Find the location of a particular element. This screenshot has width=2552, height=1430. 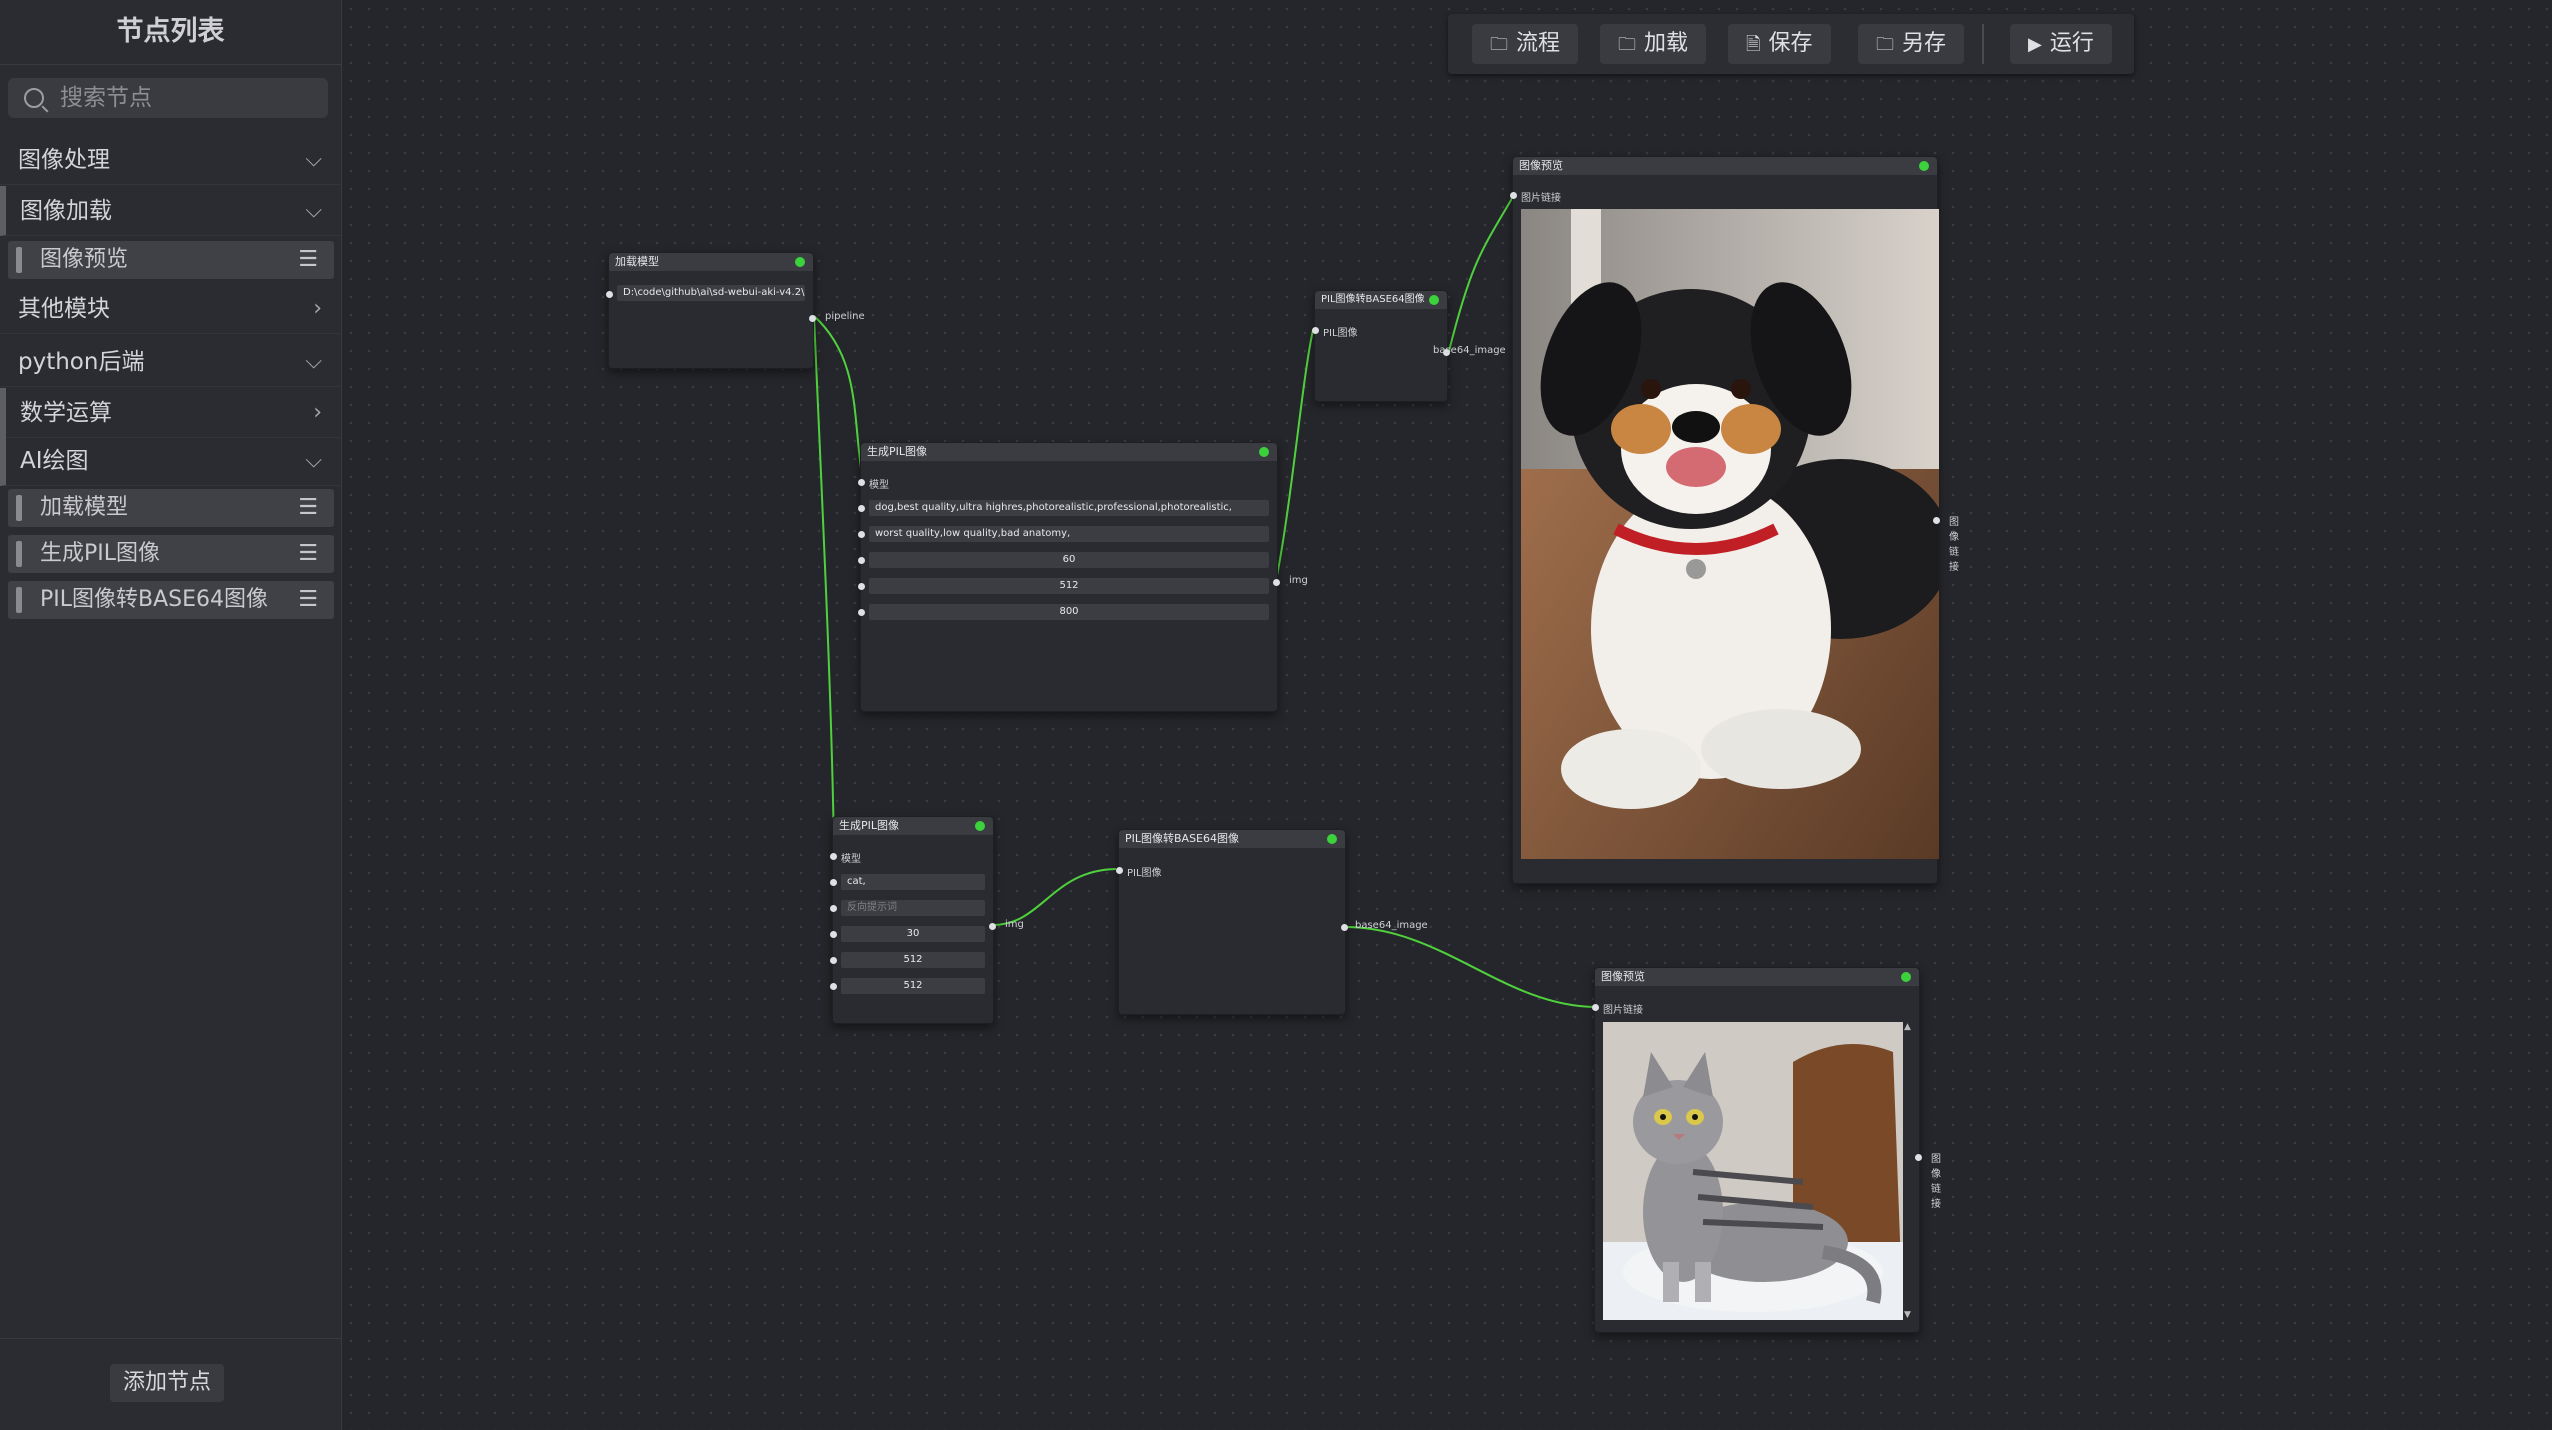

sidebar-item-label: 图像预览 is located at coordinates (84, 259).